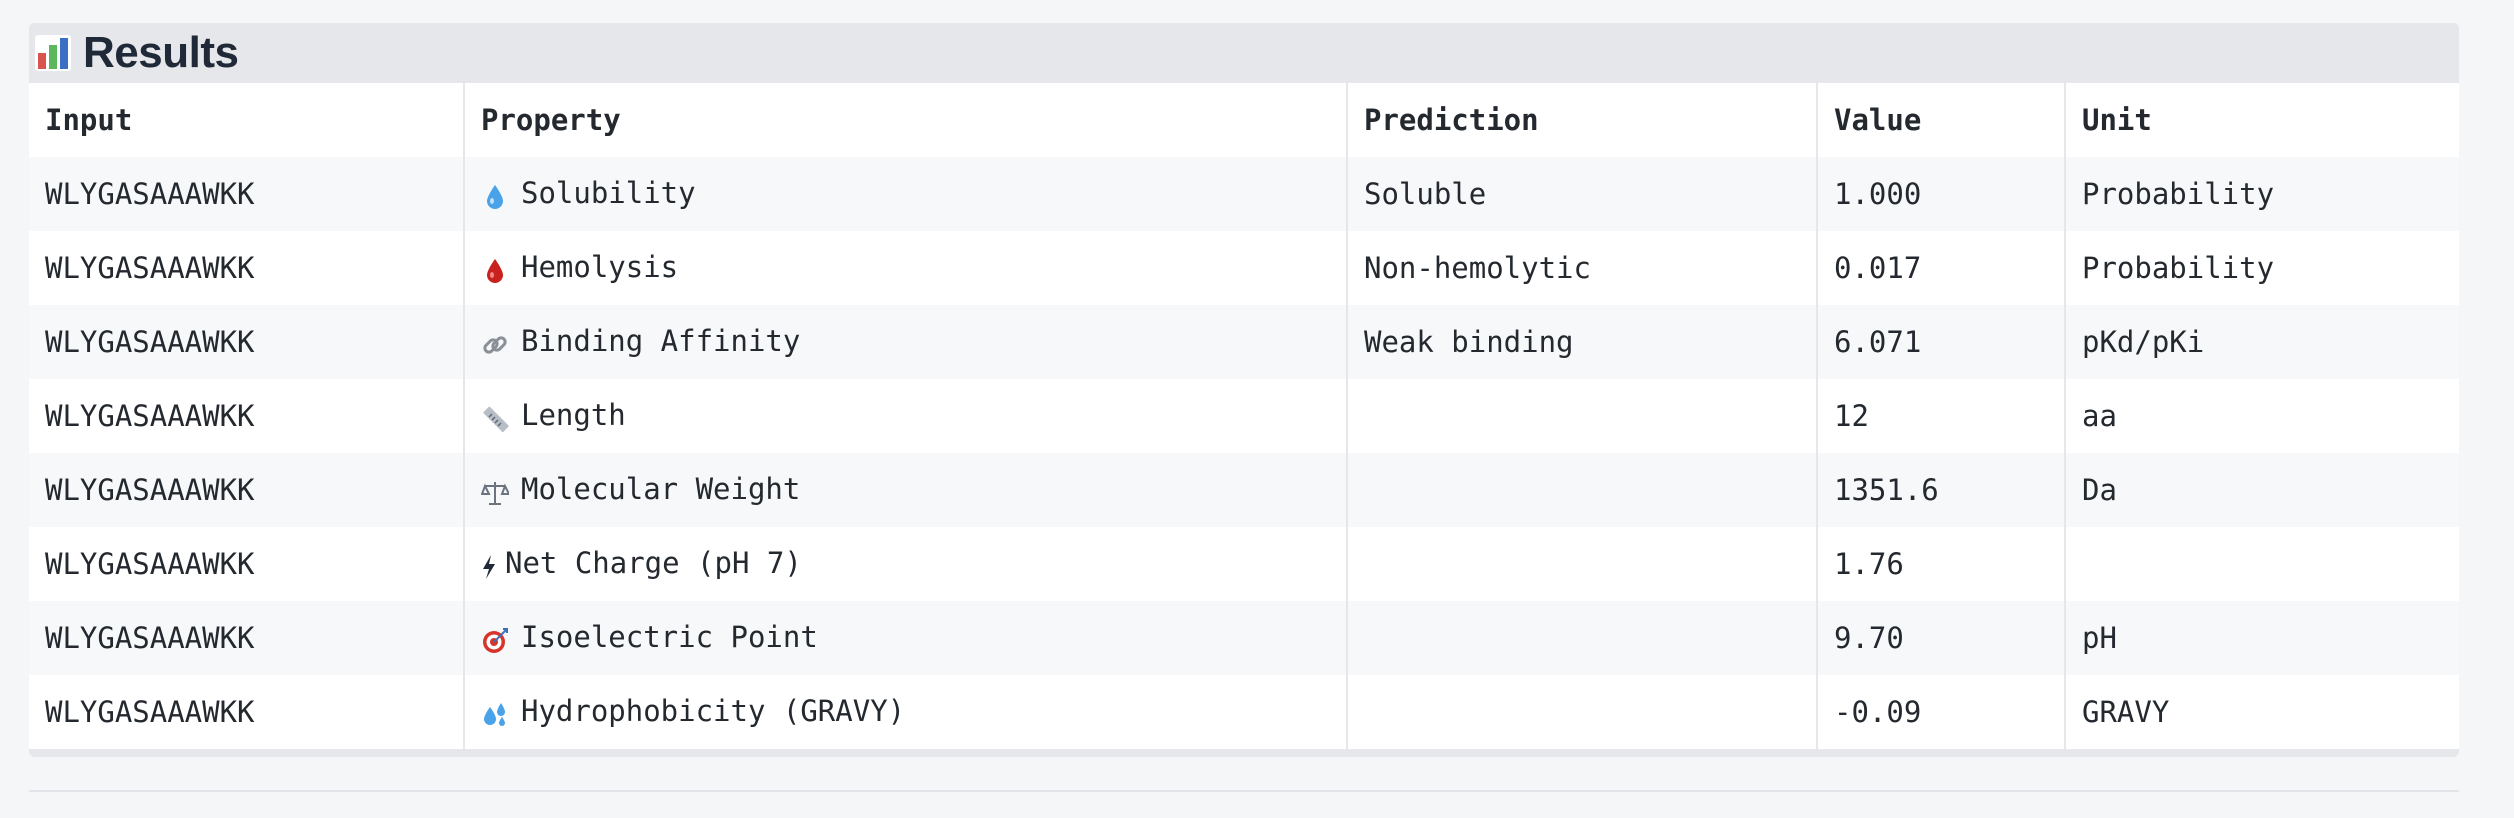  I want to click on blood-drop-icon, so click(495, 269).